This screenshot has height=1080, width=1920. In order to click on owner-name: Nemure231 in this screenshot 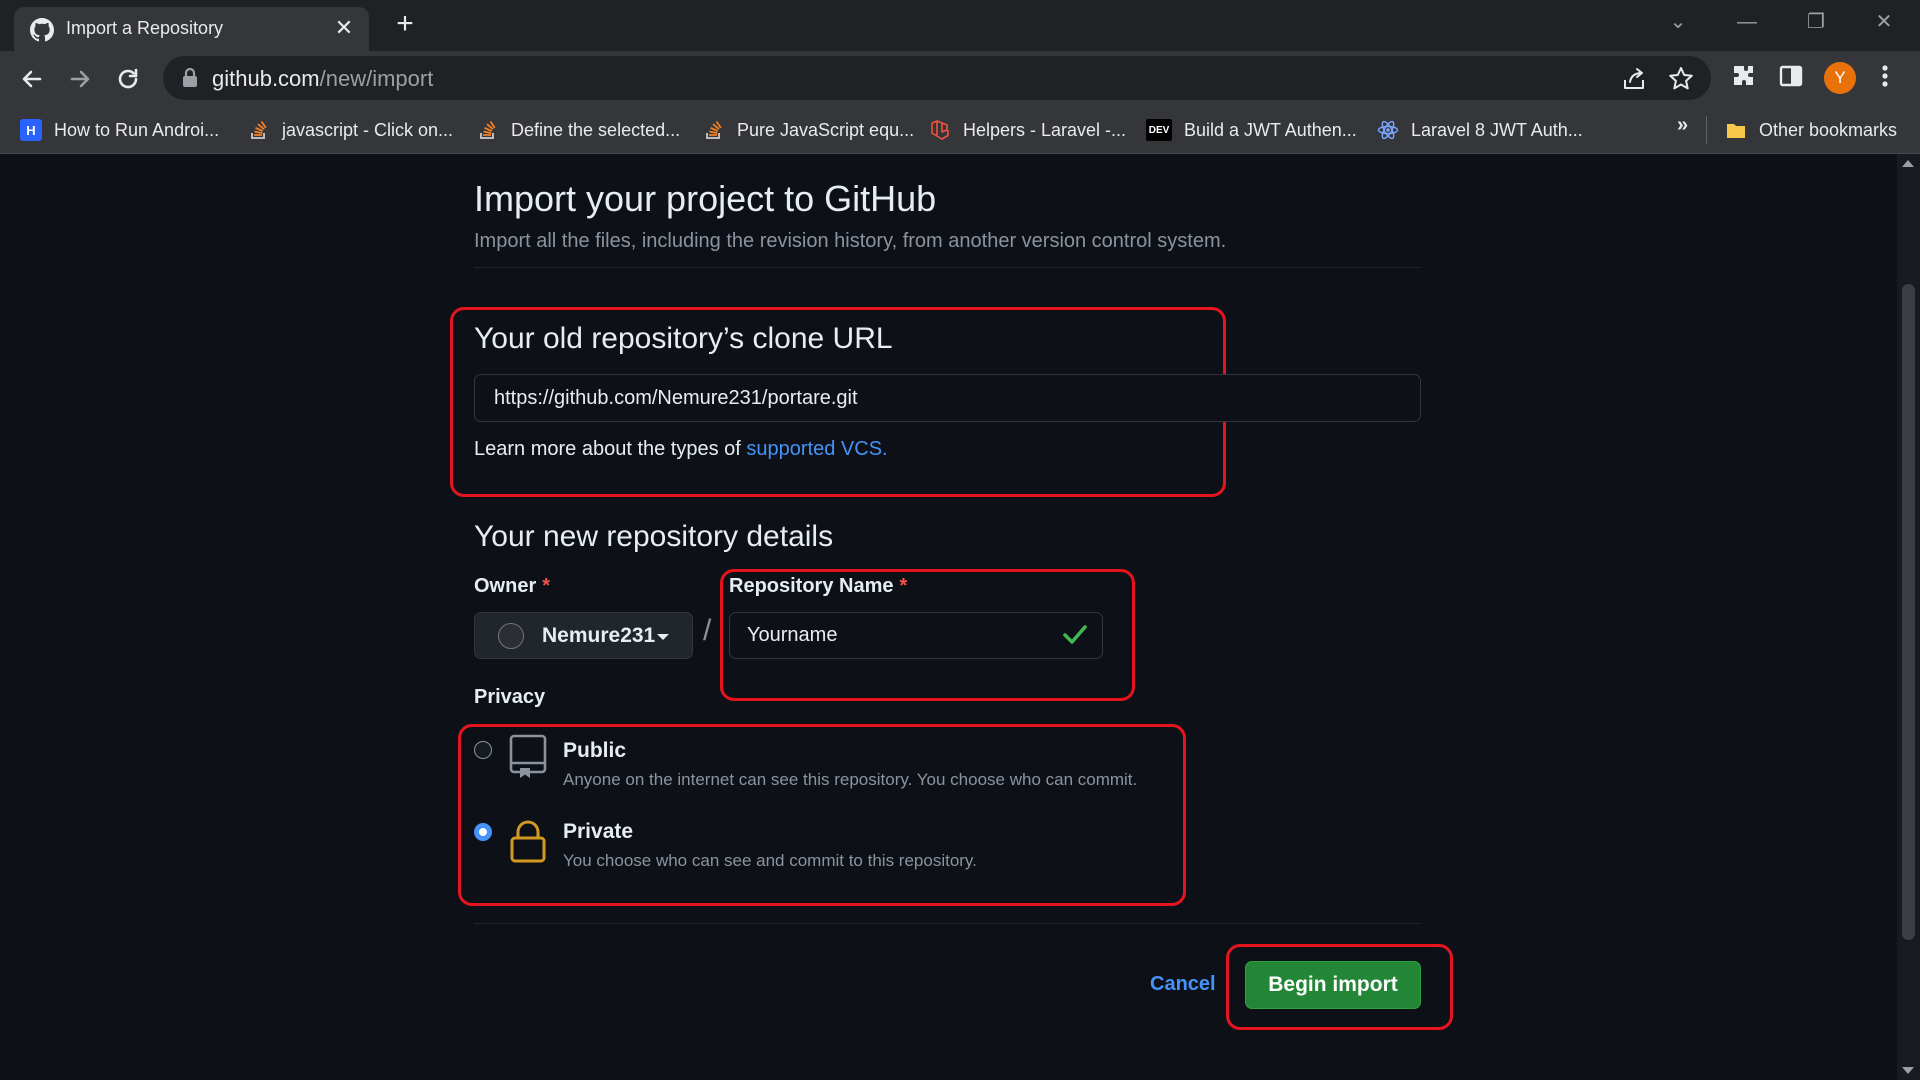, I will do `click(599, 635)`.